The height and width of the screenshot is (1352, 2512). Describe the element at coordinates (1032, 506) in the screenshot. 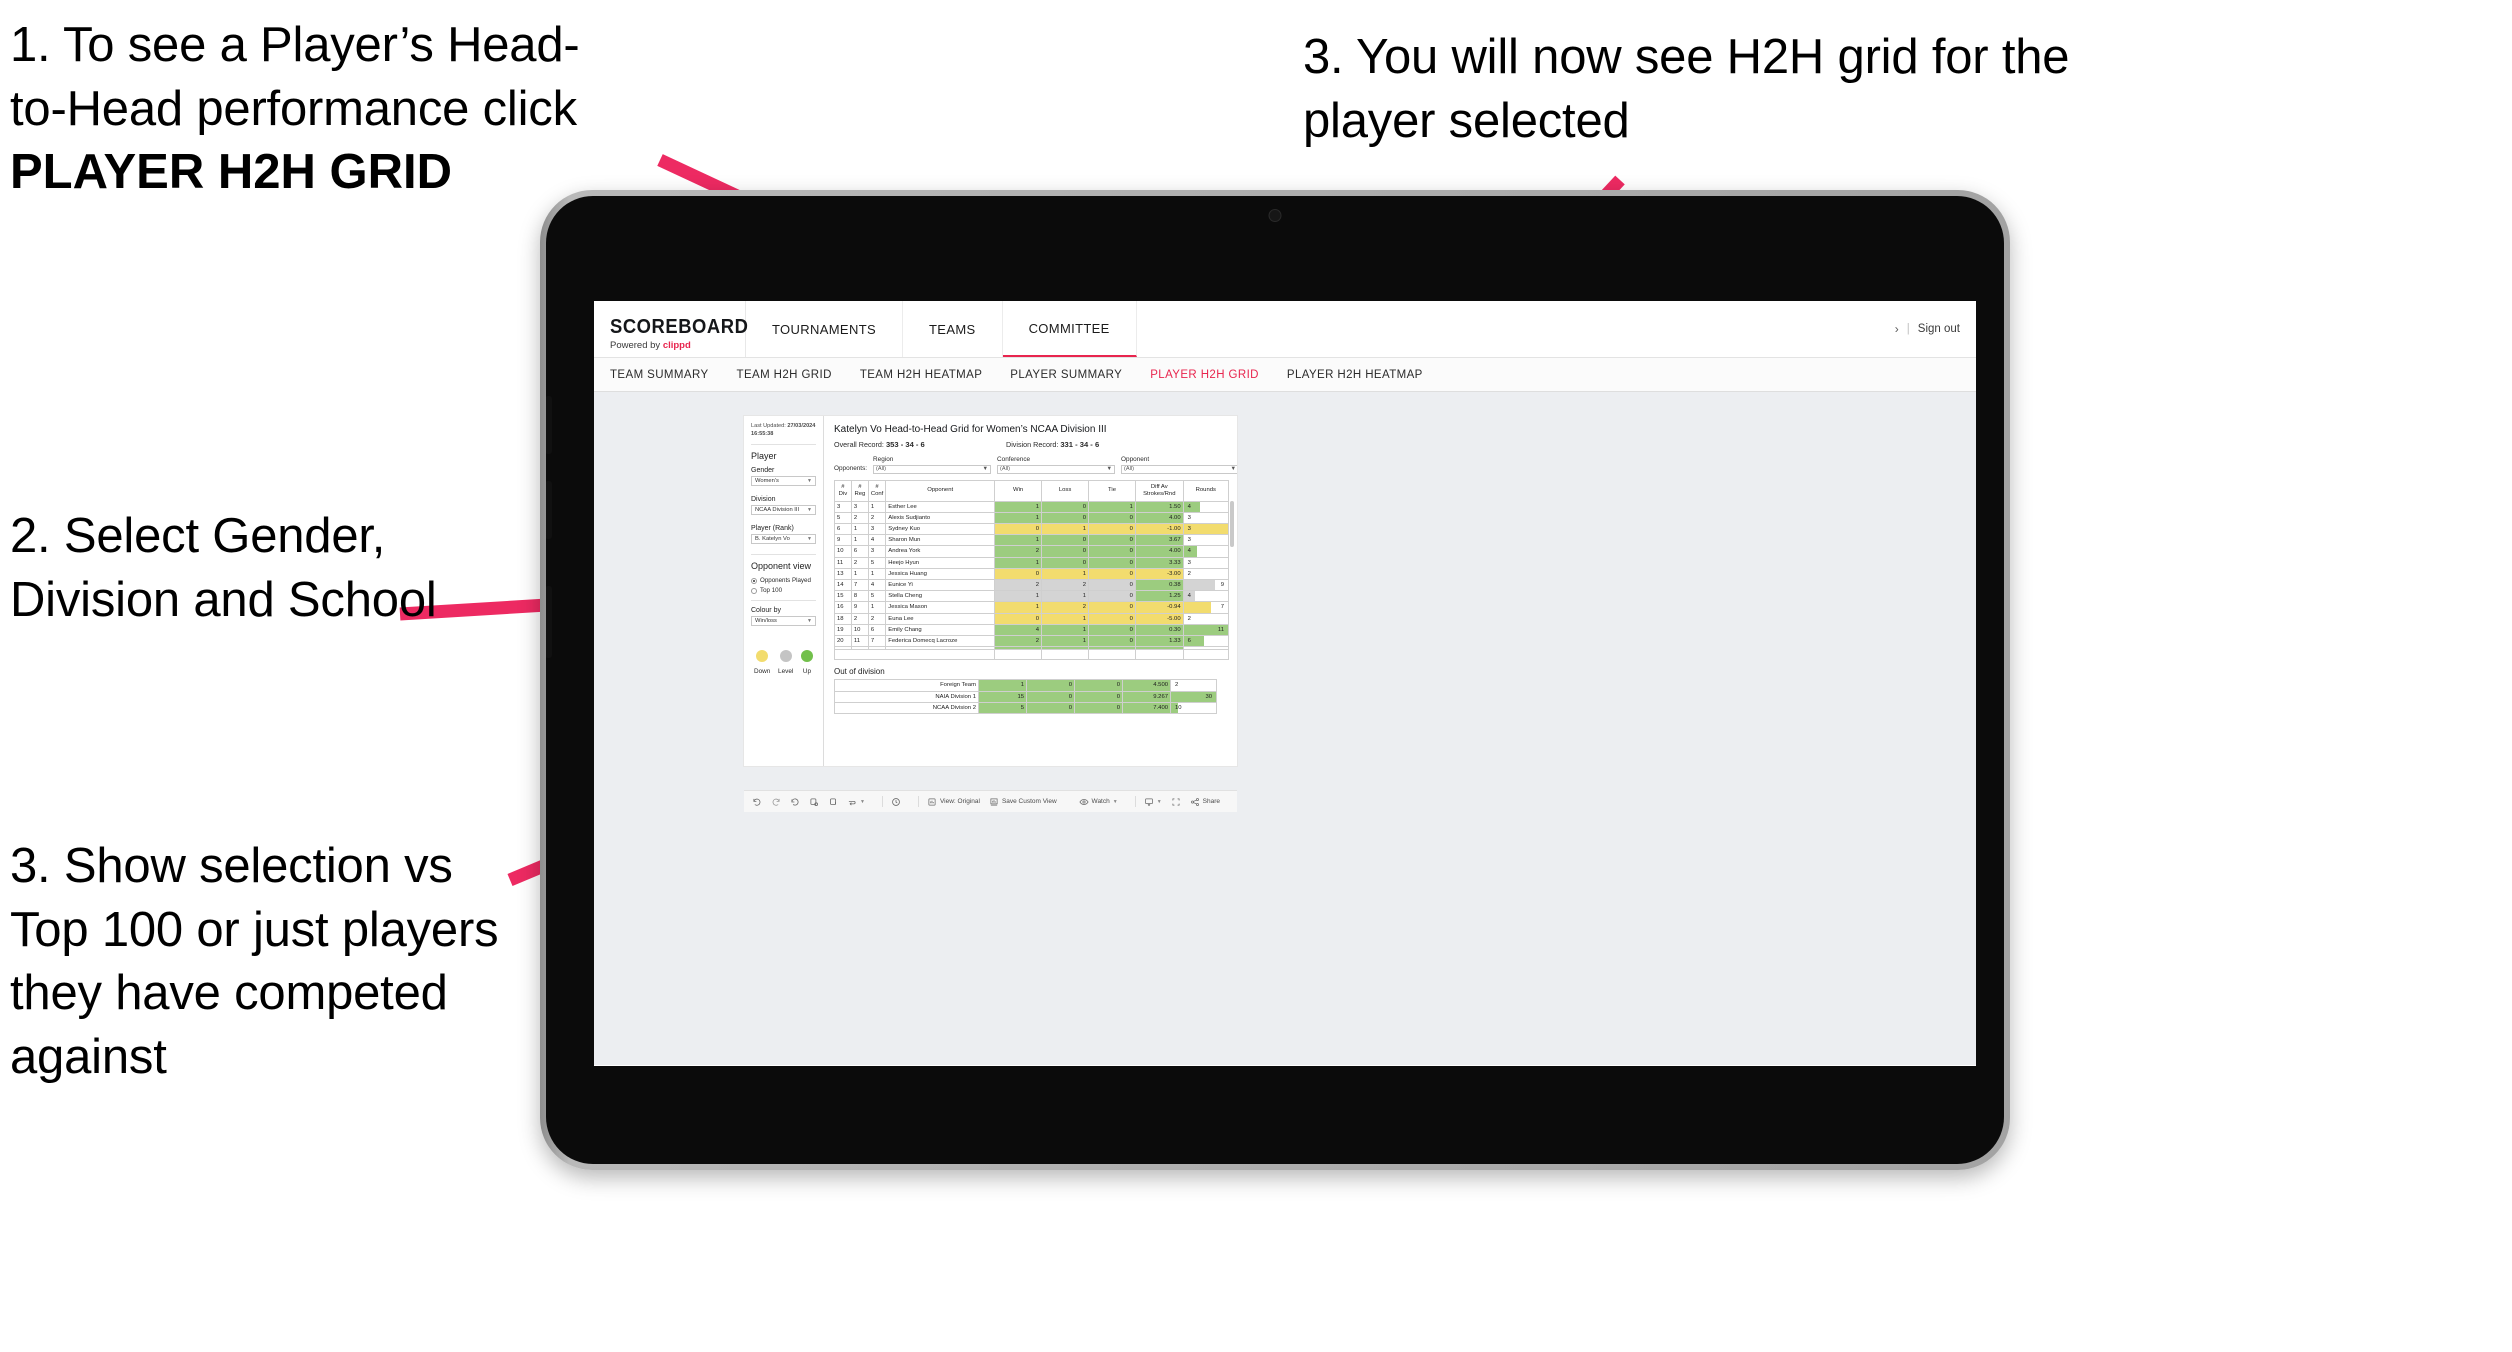

I see `table-row: 3 3 1 Esther Lee 1 0 1 1.50 4` at that location.